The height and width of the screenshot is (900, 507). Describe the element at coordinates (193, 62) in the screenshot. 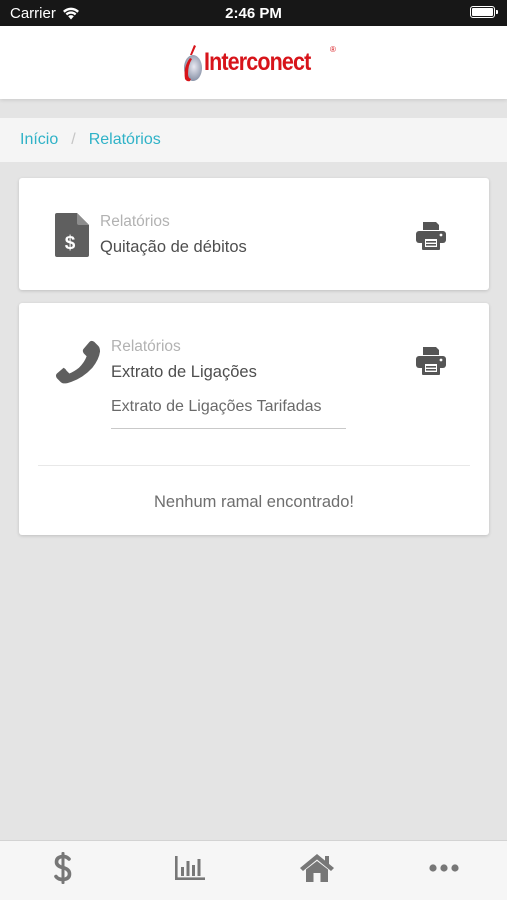

I see `logo-mark-icon` at that location.